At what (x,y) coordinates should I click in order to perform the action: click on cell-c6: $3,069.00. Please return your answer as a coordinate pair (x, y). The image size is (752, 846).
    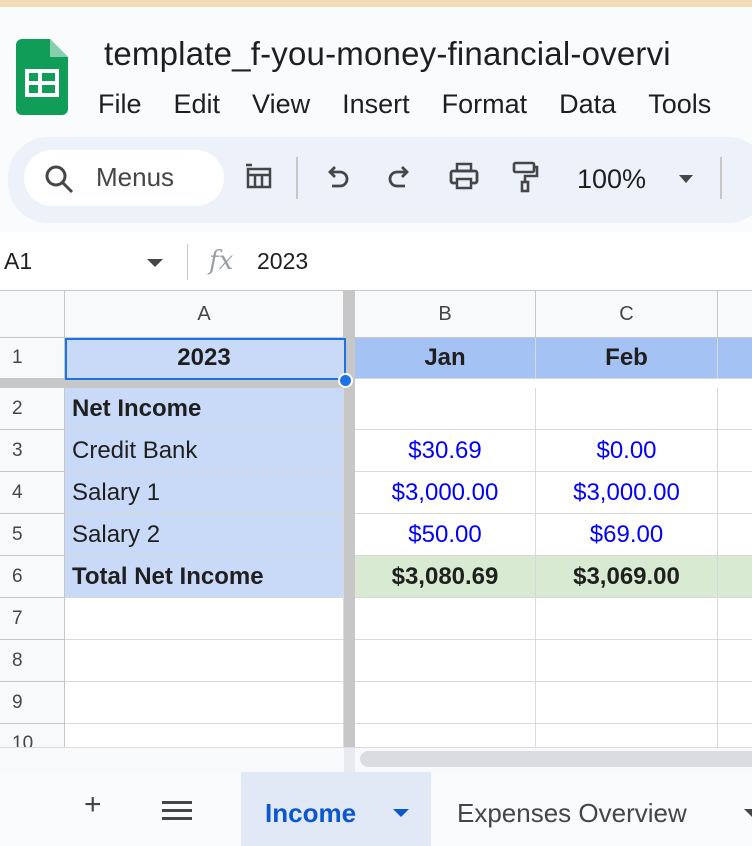
    Looking at the image, I should click on (627, 577).